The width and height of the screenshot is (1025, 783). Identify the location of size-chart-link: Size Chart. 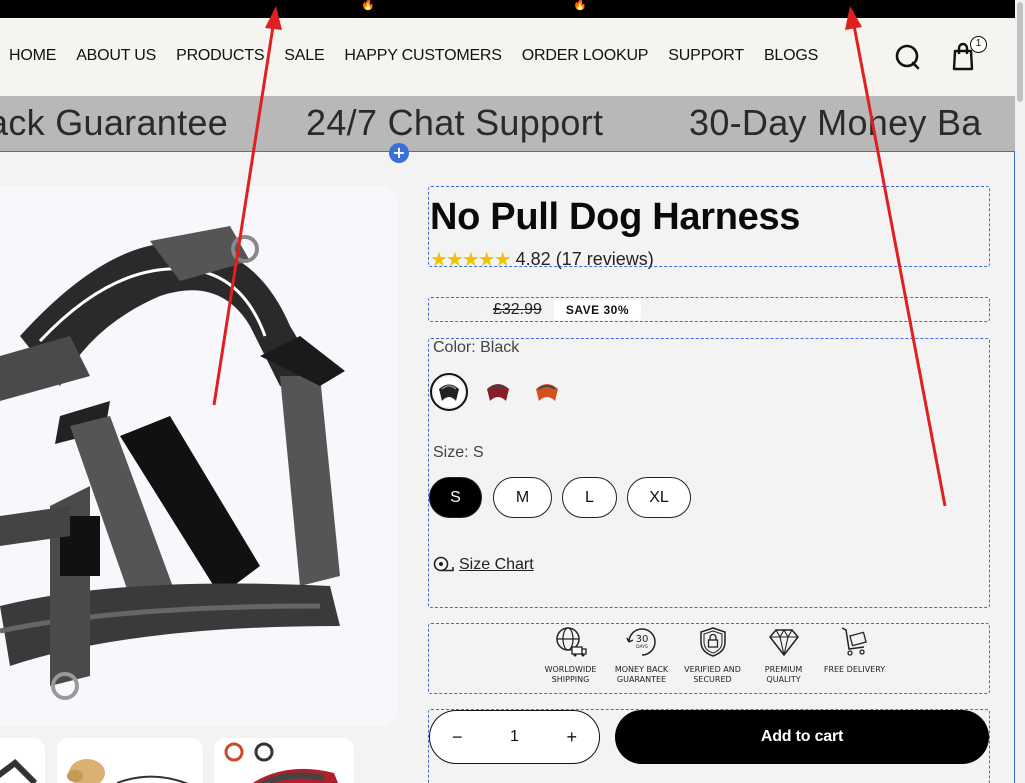
(483, 565).